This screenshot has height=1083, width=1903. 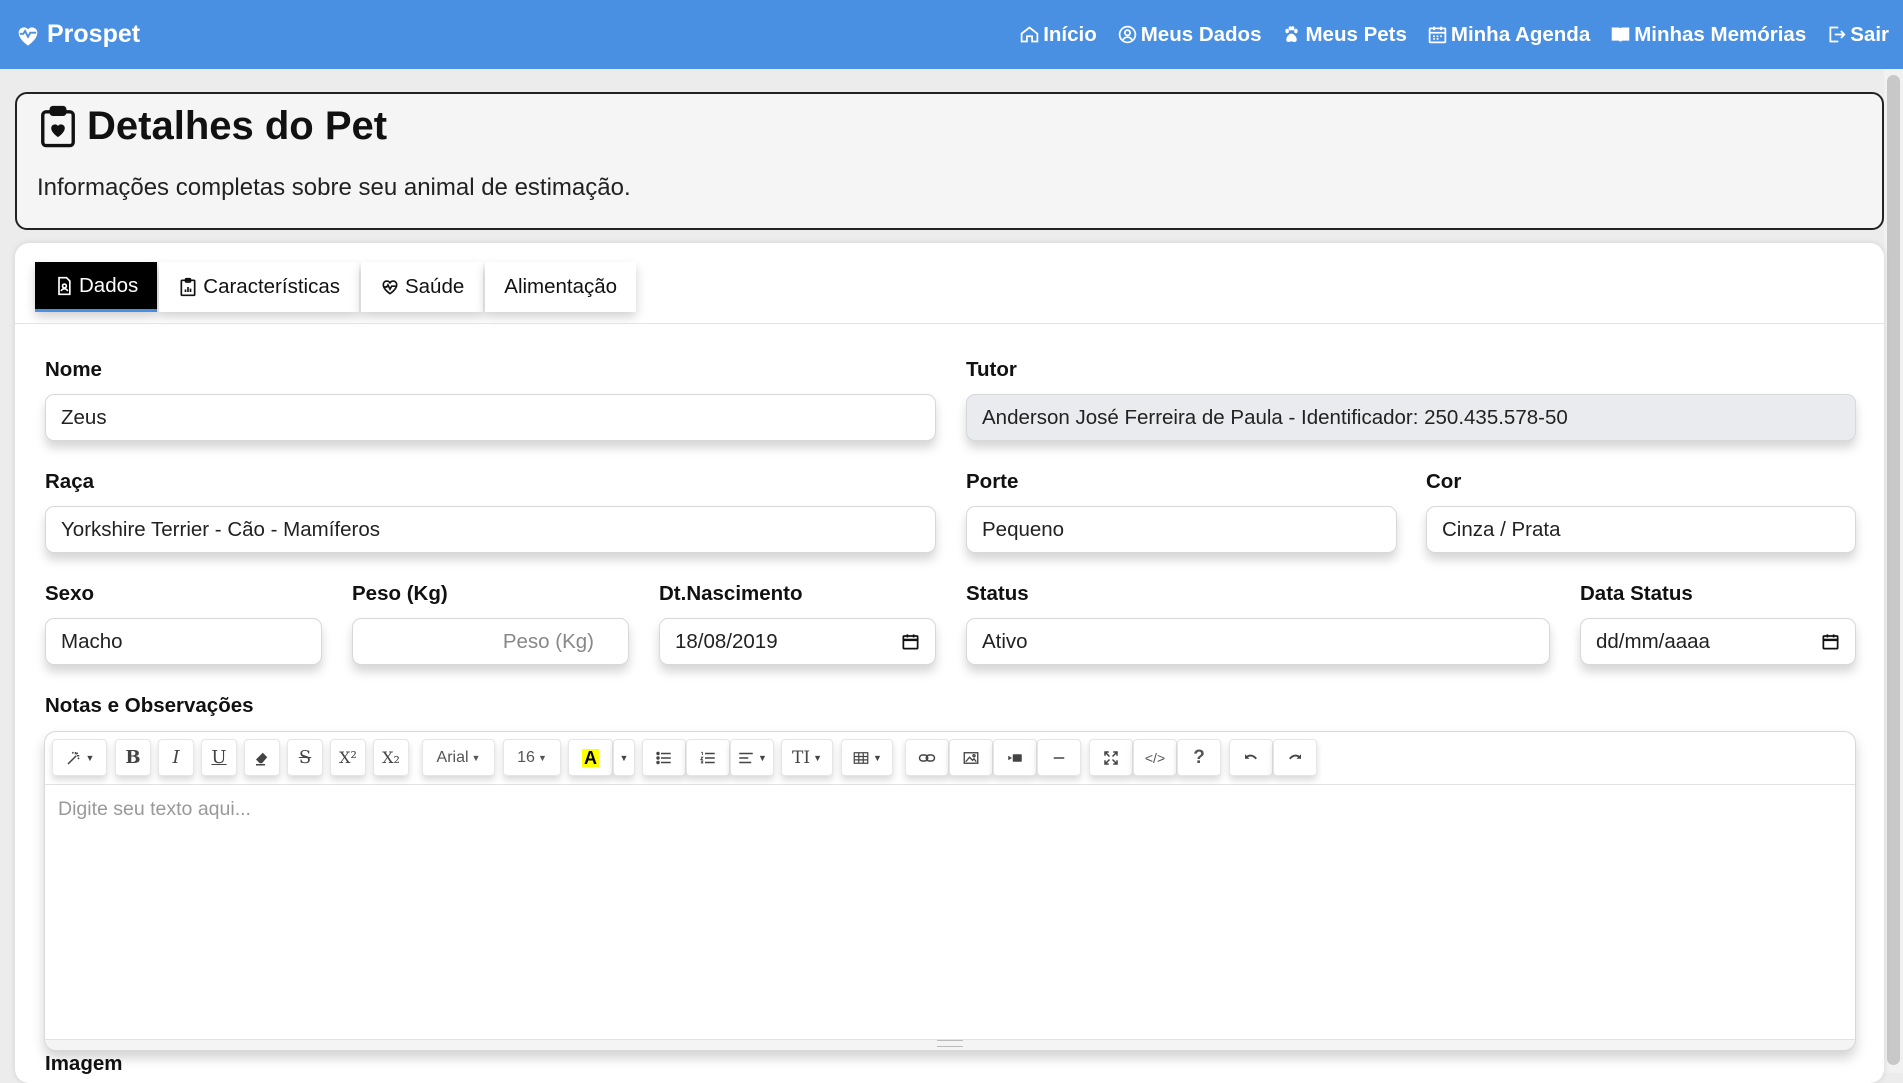 I want to click on redo-icon, so click(x=1295, y=756).